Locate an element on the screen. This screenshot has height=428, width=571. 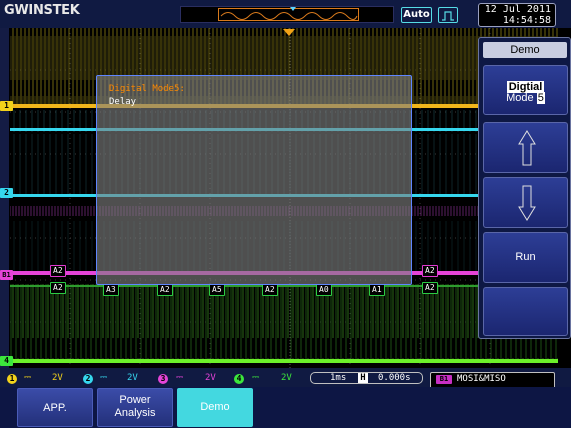
mode-down-button is located at coordinates (525, 202).